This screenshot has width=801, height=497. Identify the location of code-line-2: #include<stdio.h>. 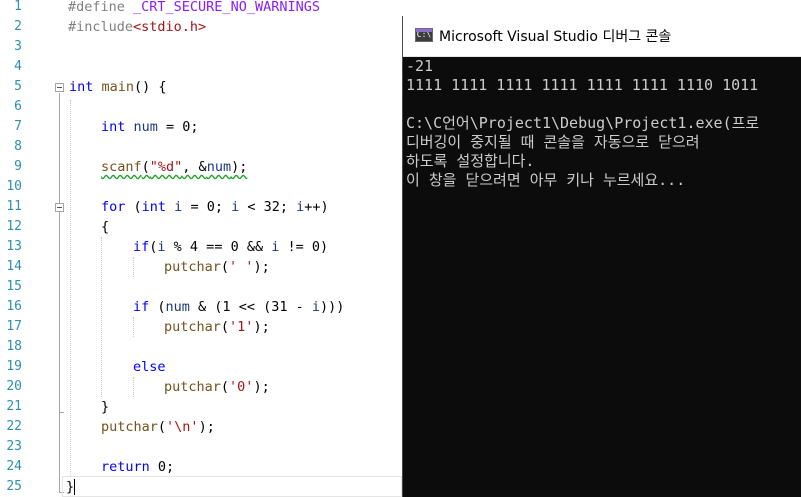
(137, 27).